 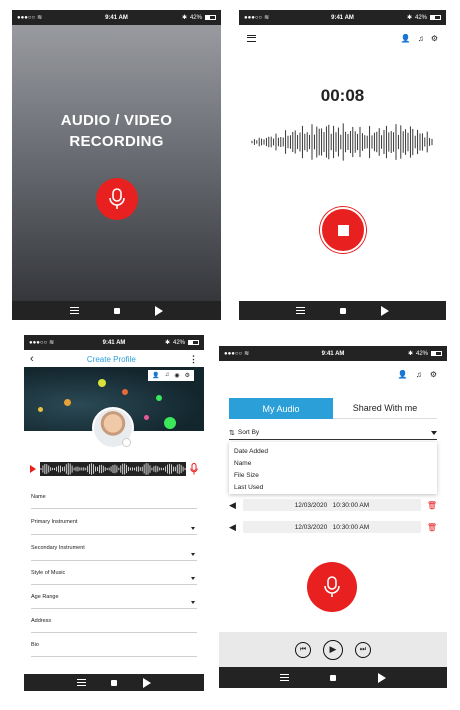 What do you see at coordinates (38, 496) in the screenshot?
I see `field-label: Name` at bounding box center [38, 496].